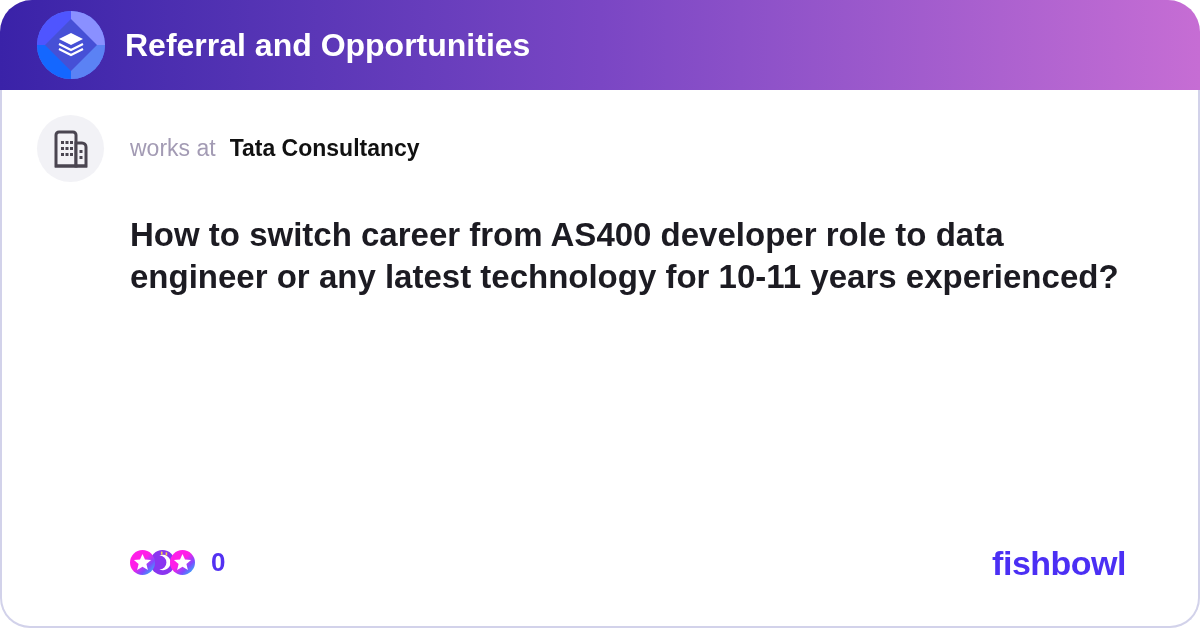  Describe the element at coordinates (324, 149) in the screenshot. I see `company-name: Tata Consultancy` at that location.